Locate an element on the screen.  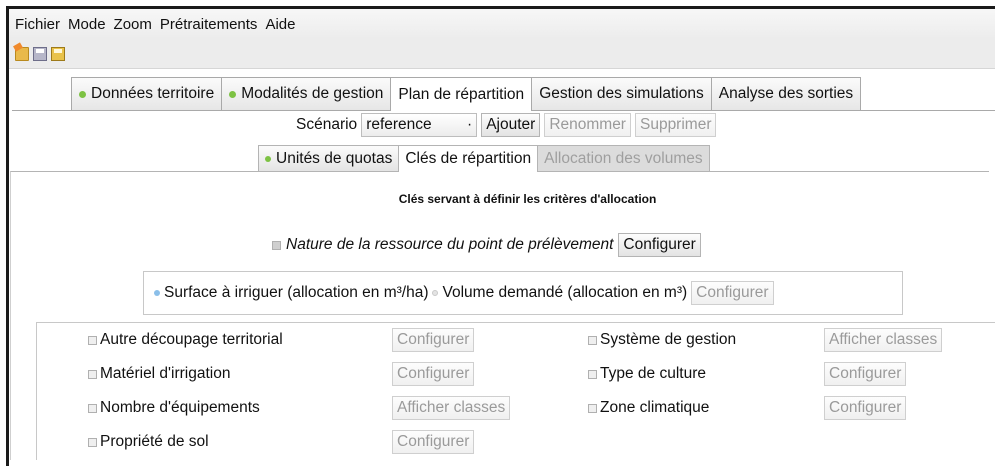
tab-modalites-de-gestion: Modalités de gestion is located at coordinates (306, 93).